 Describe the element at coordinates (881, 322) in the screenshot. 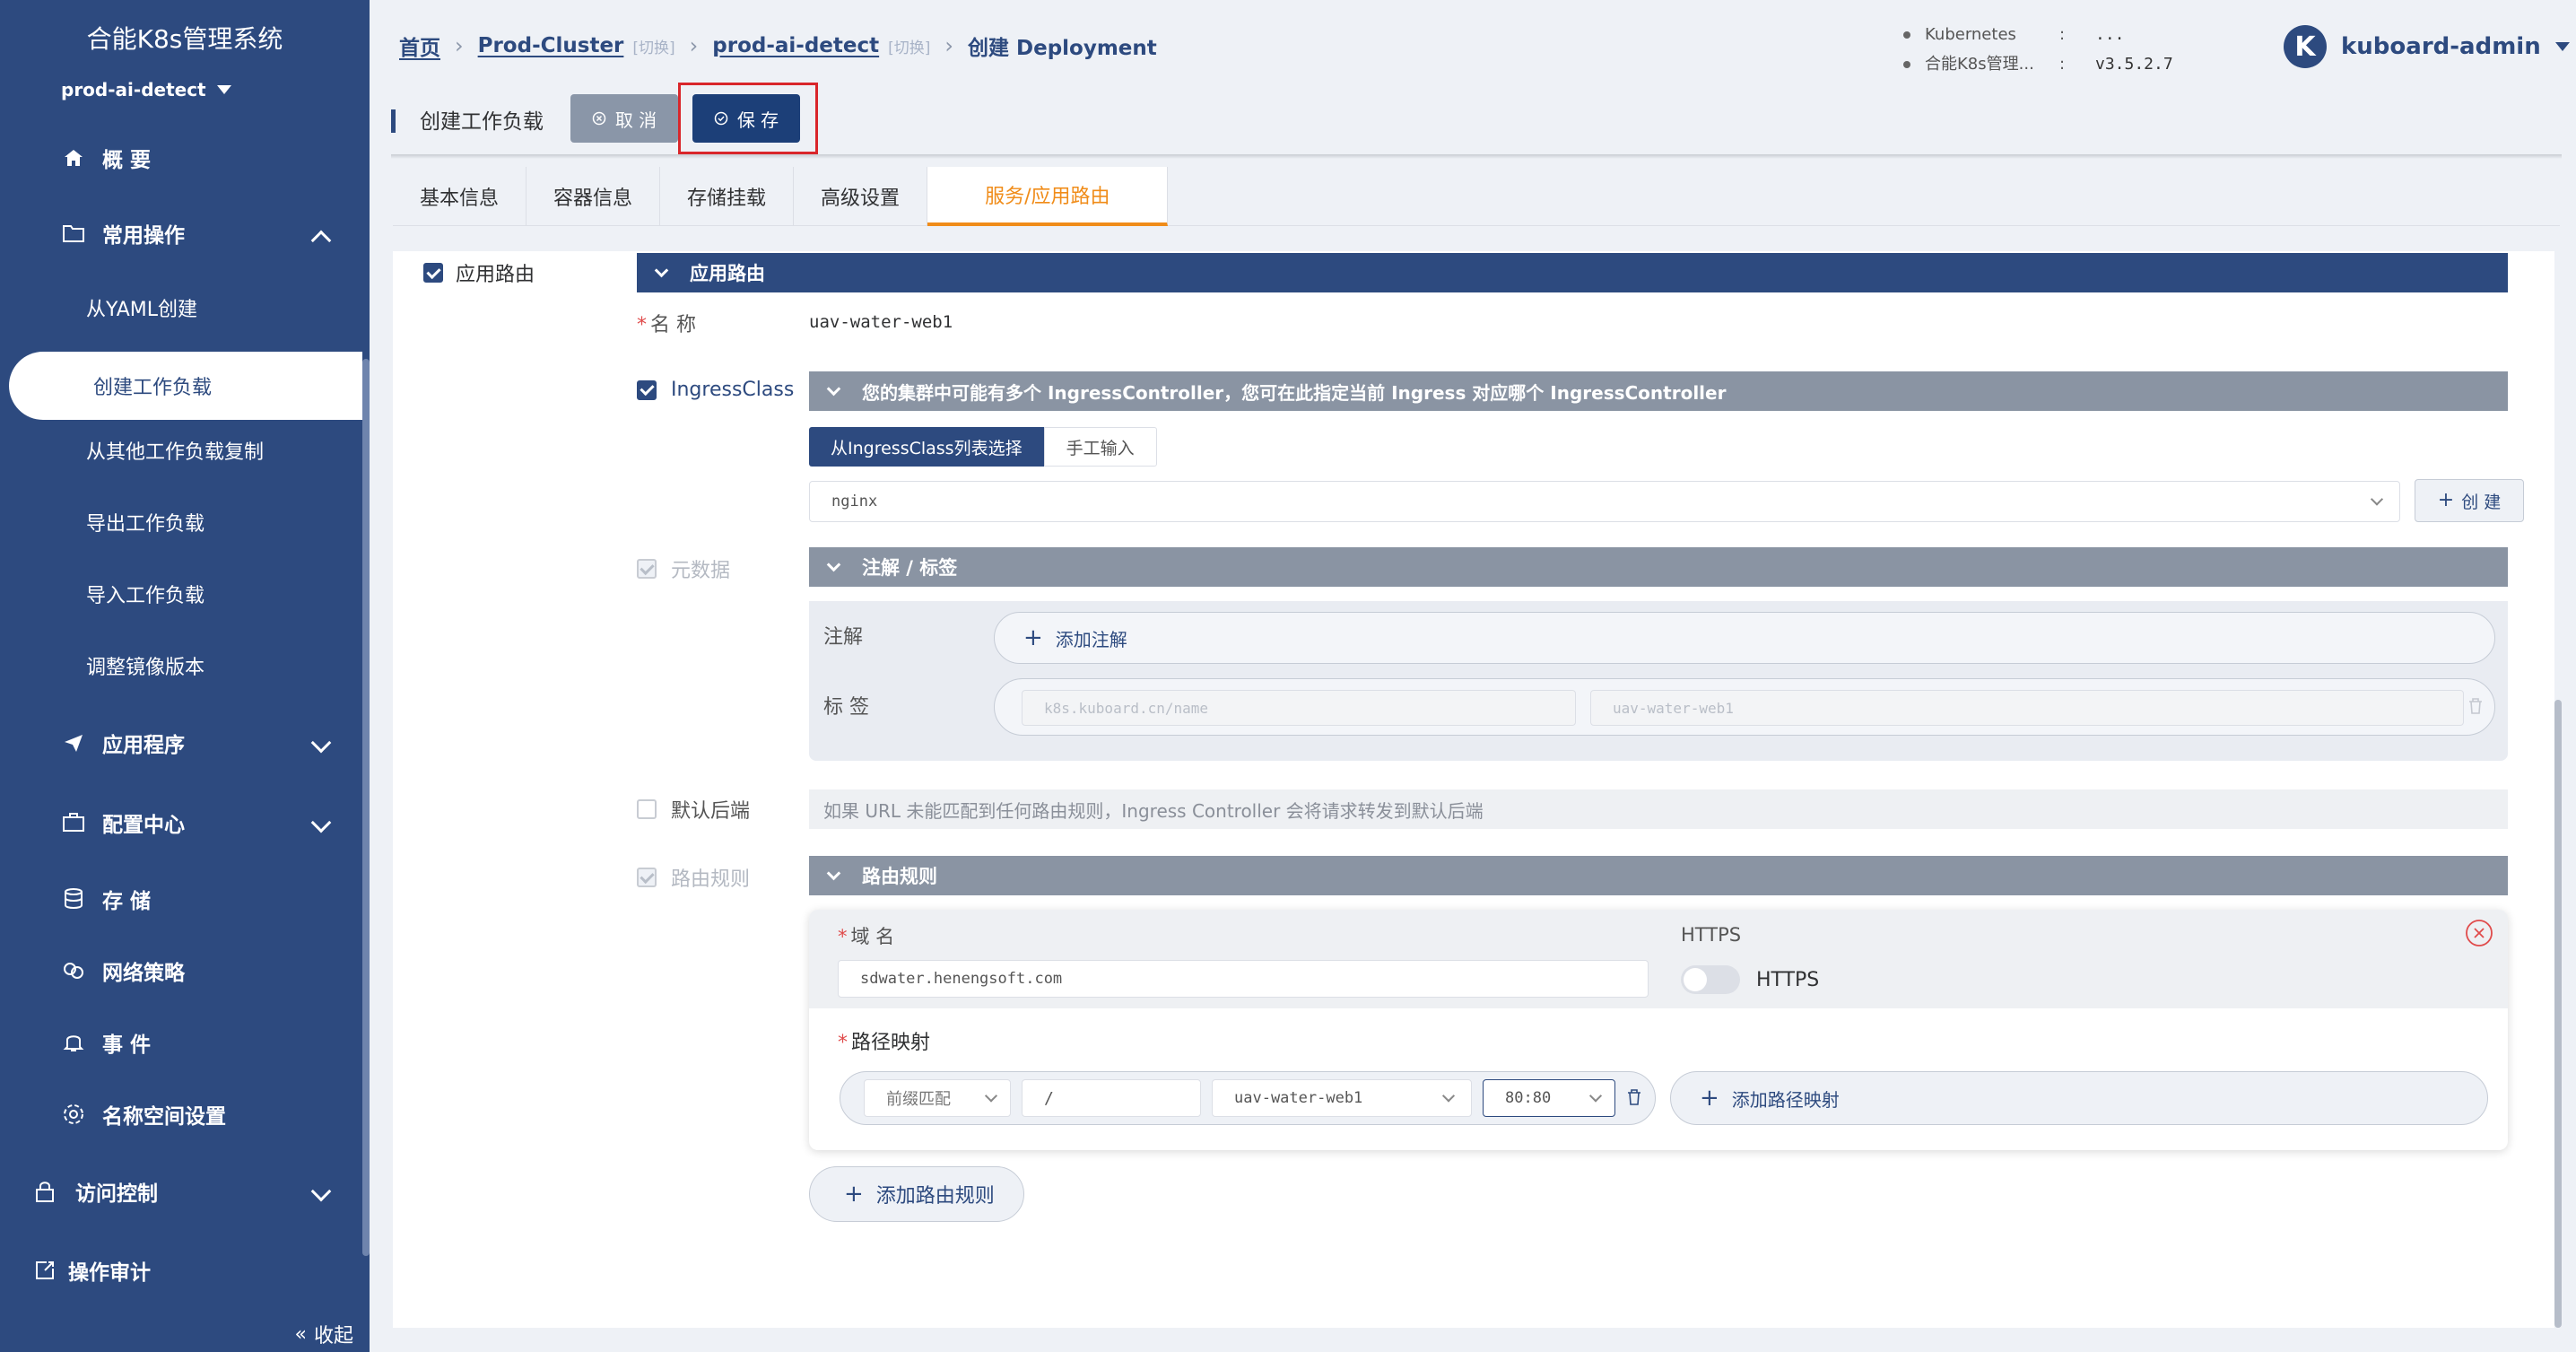

I see `name-value: uav-water-web1` at that location.